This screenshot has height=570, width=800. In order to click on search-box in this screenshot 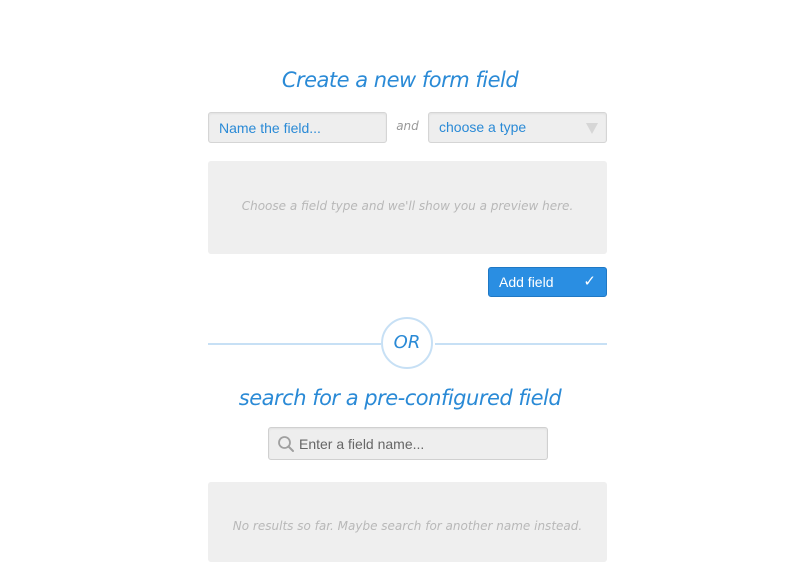, I will do `click(408, 443)`.